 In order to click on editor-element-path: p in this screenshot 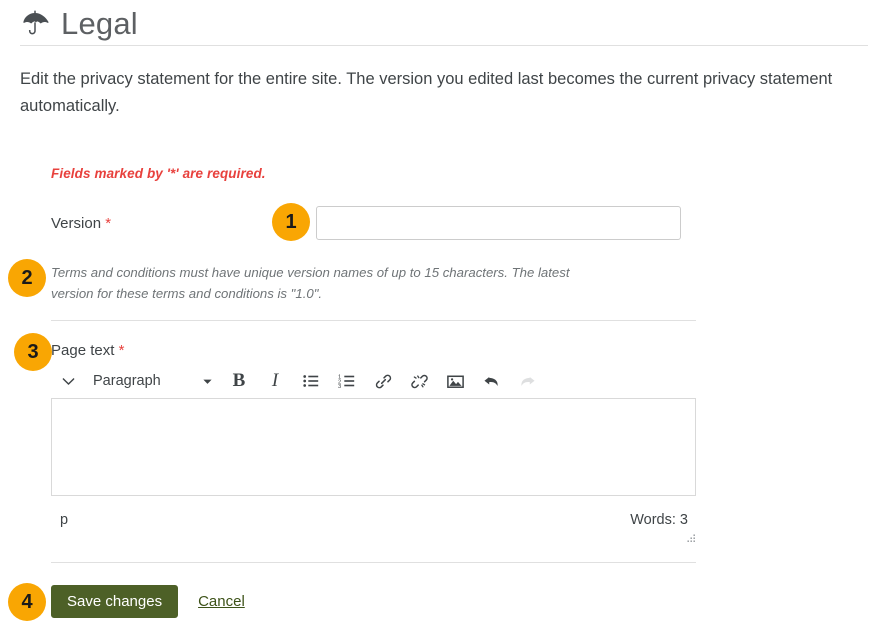, I will do `click(64, 520)`.